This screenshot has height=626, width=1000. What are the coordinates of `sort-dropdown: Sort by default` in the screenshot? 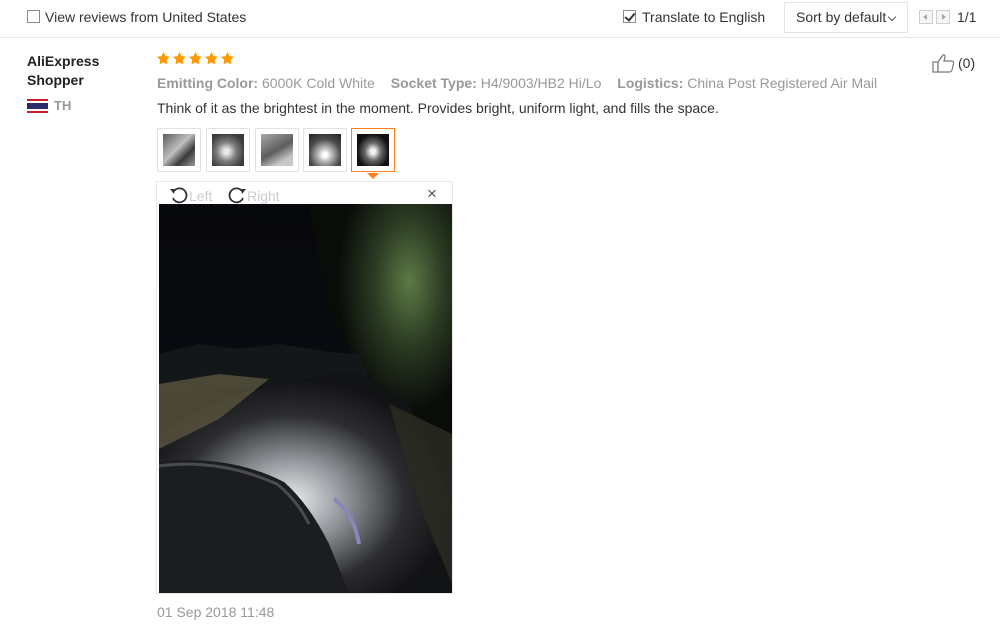 It's located at (846, 17).